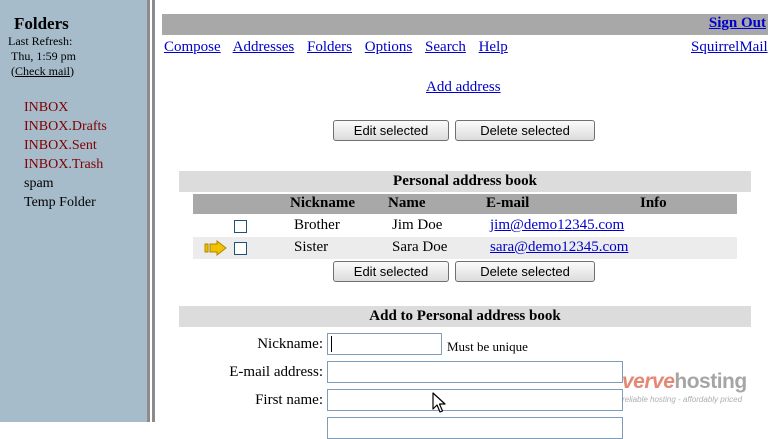 The width and height of the screenshot is (776, 439). Describe the element at coordinates (465, 248) in the screenshot. I see `table-row: Sister Sara Doe sara@demo12345.com` at that location.